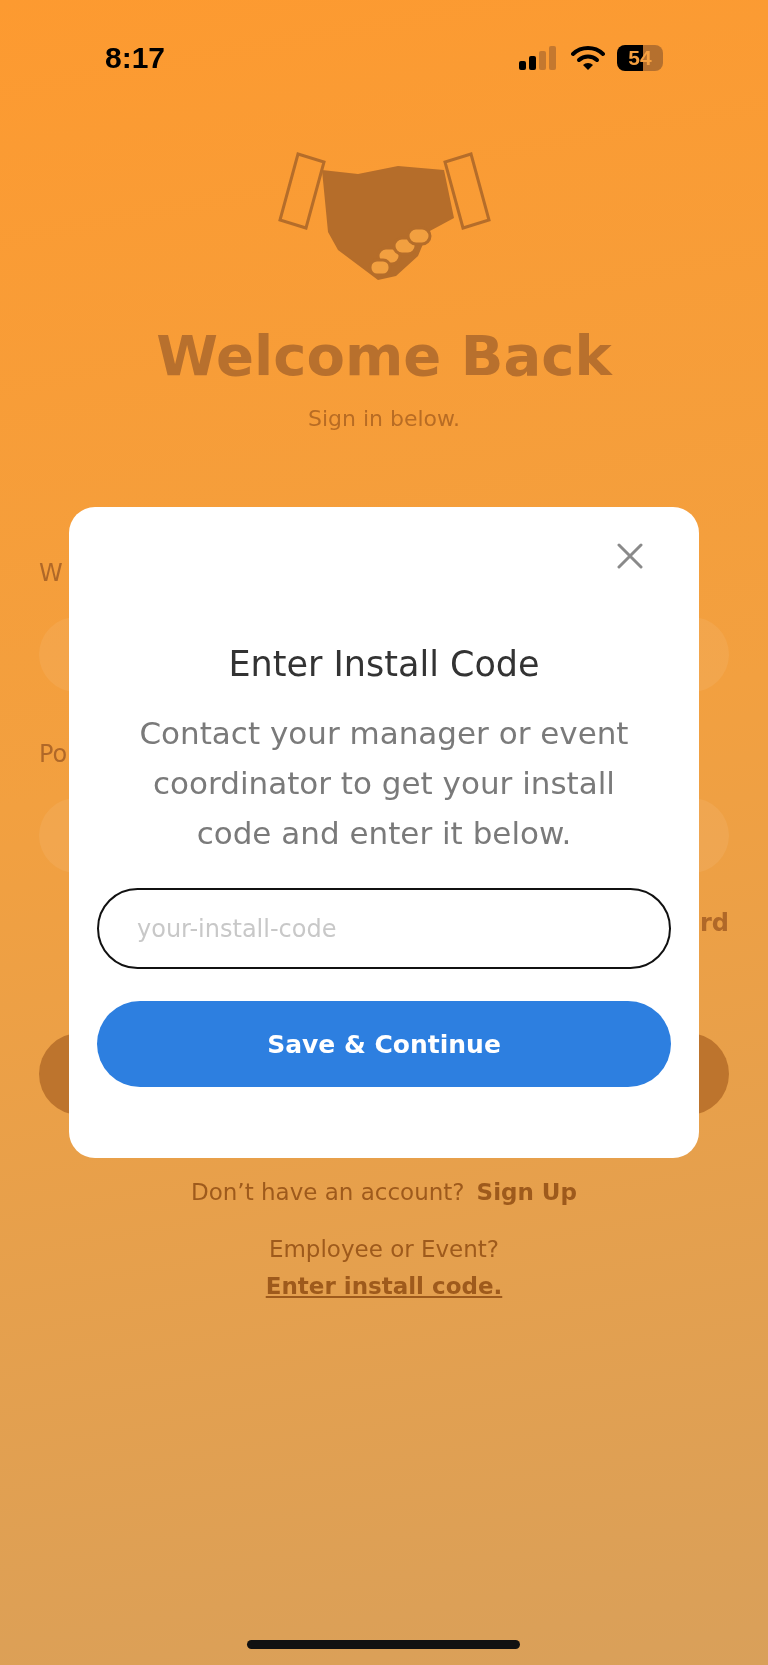 The image size is (768, 1665). Describe the element at coordinates (384, 356) in the screenshot. I see `welcome-title: Welcome Back` at that location.